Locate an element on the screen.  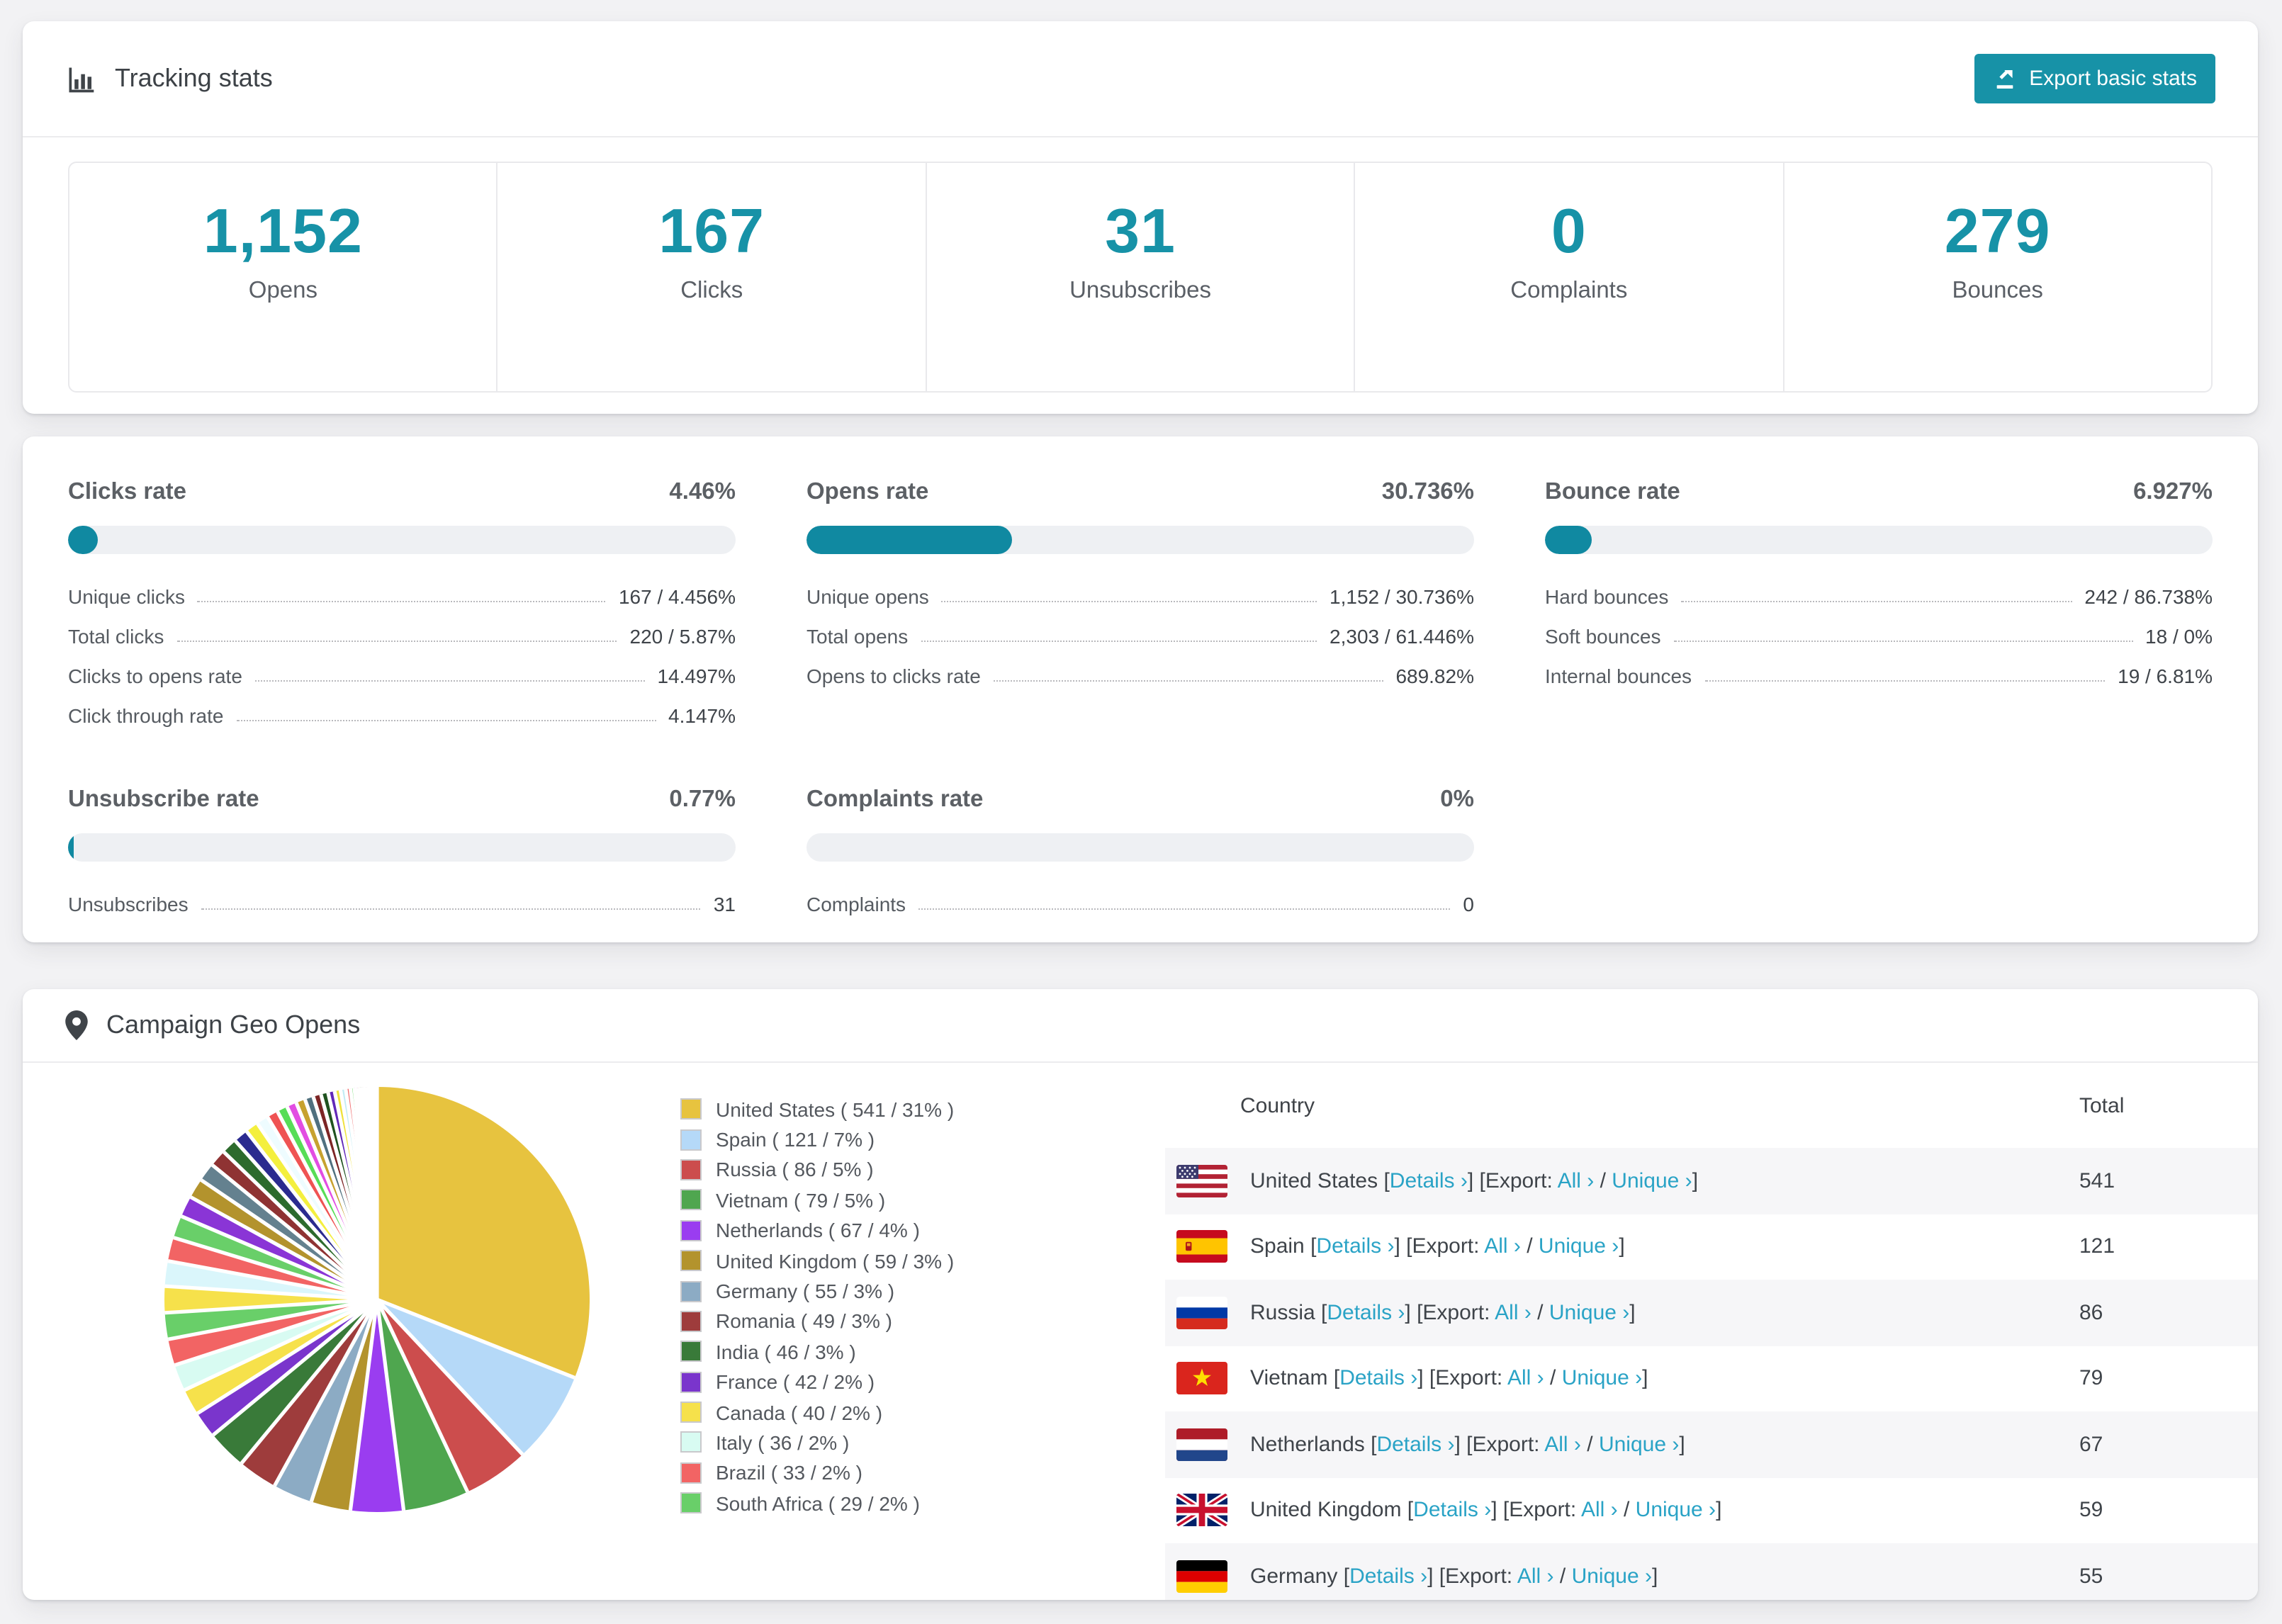
flag-vn-icon is located at coordinates (1202, 1378).